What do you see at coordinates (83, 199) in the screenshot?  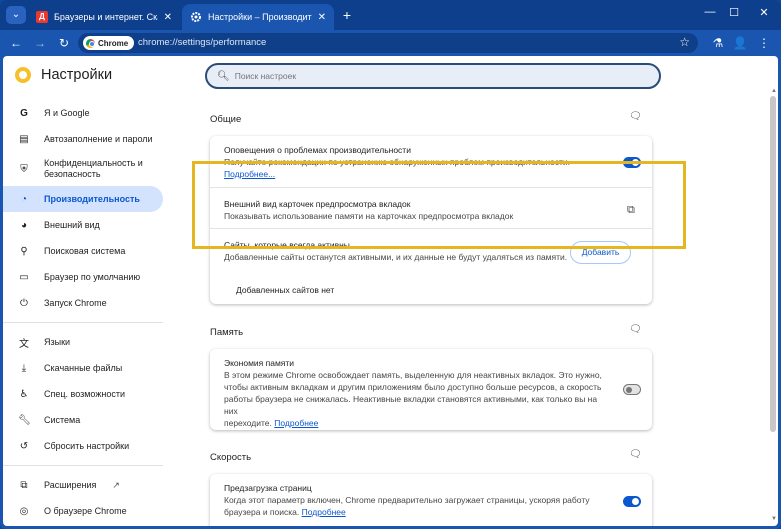 I see `sidebar-item-performance: ◔ Производительность` at bounding box center [83, 199].